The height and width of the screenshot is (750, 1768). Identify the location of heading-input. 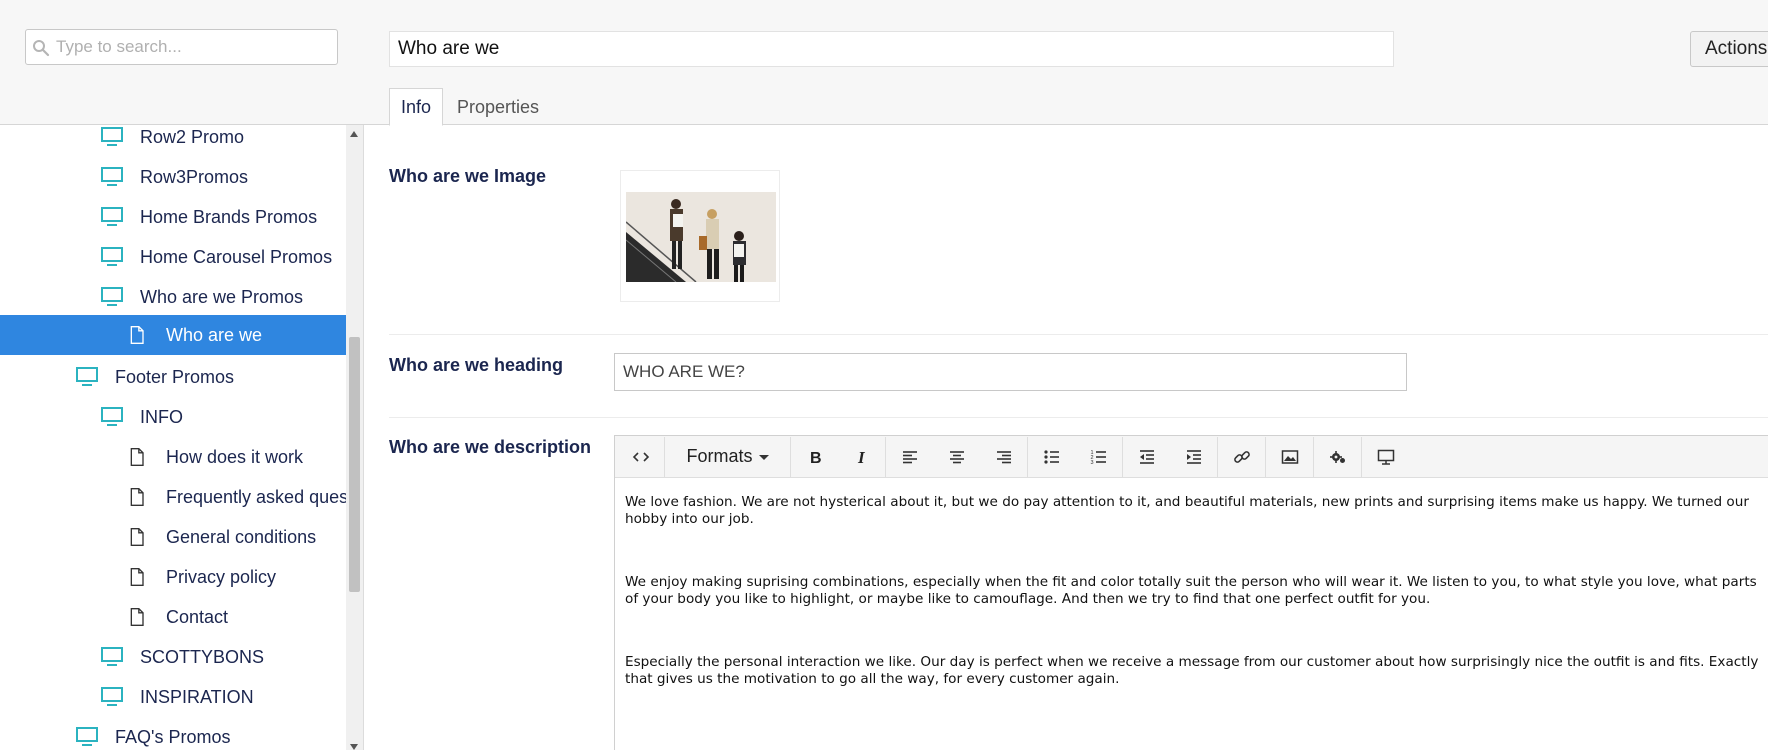
(1010, 372).